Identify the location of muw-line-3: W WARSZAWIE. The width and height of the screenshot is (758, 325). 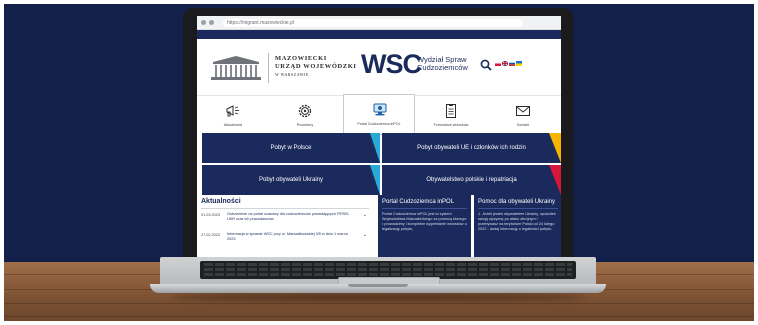
(292, 74).